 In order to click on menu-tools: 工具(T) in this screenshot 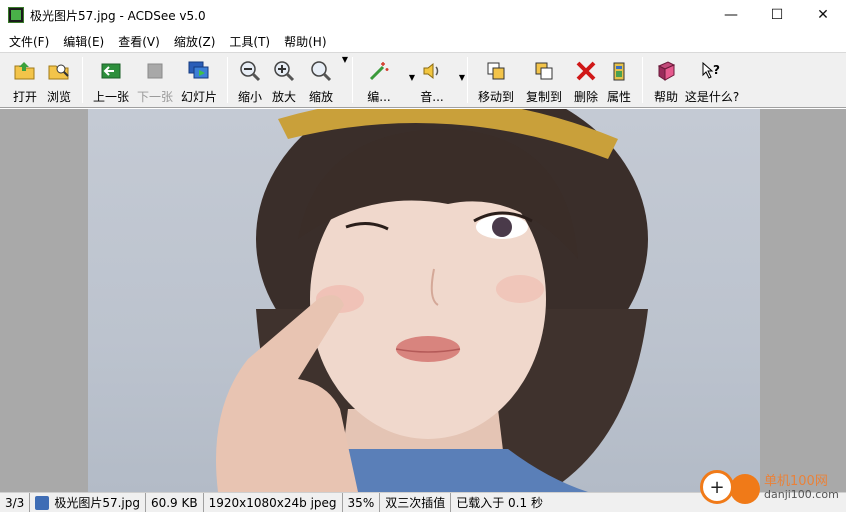, I will do `click(249, 41)`.